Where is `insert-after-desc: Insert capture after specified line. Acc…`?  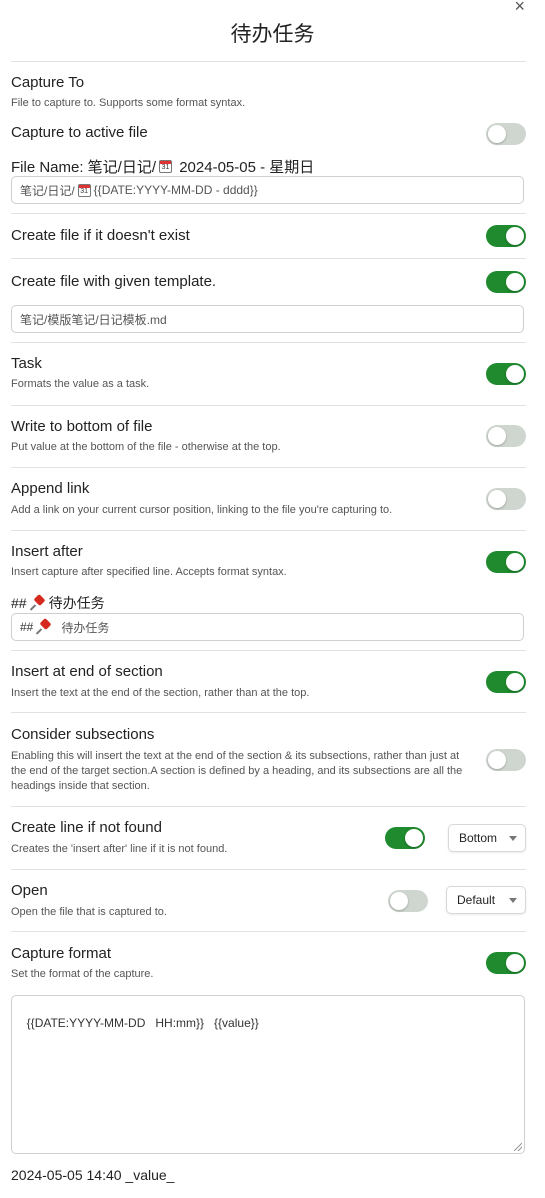
insert-after-desc: Insert capture after specified line. Acc… is located at coordinates (149, 572).